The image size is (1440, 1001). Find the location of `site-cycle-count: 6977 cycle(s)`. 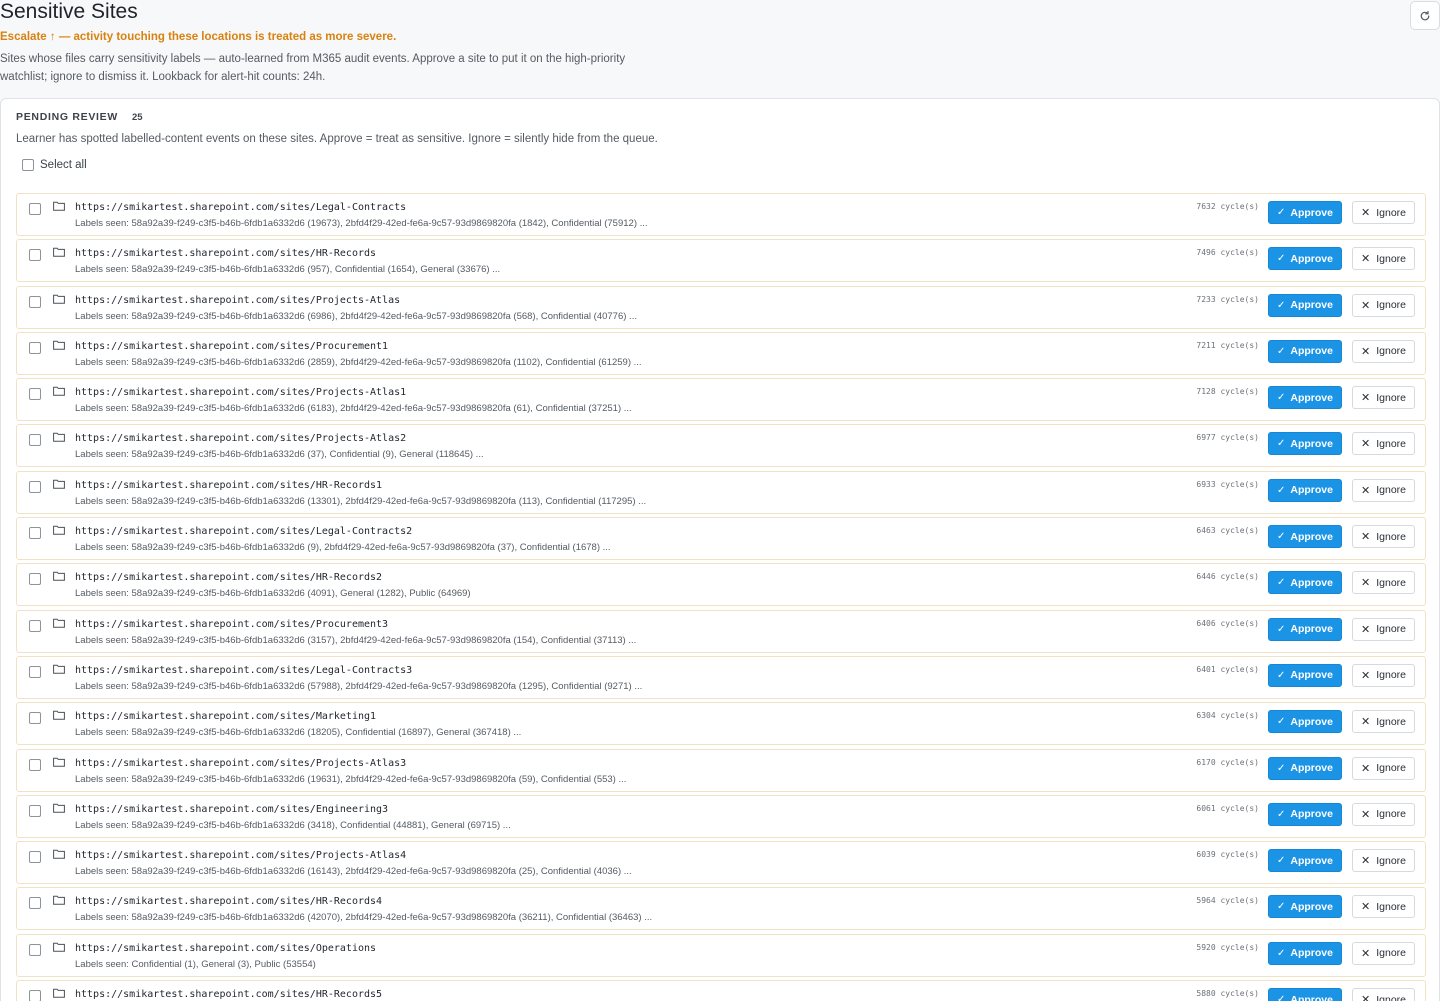

site-cycle-count: 6977 cycle(s) is located at coordinates (1227, 438).